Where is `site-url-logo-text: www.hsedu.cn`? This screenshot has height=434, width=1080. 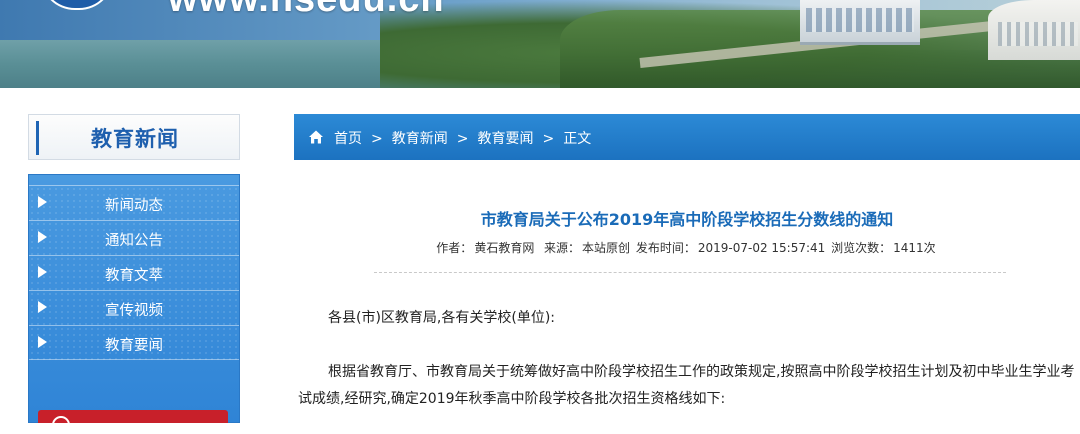
site-url-logo-text: www.hsedu.cn is located at coordinates (306, 10).